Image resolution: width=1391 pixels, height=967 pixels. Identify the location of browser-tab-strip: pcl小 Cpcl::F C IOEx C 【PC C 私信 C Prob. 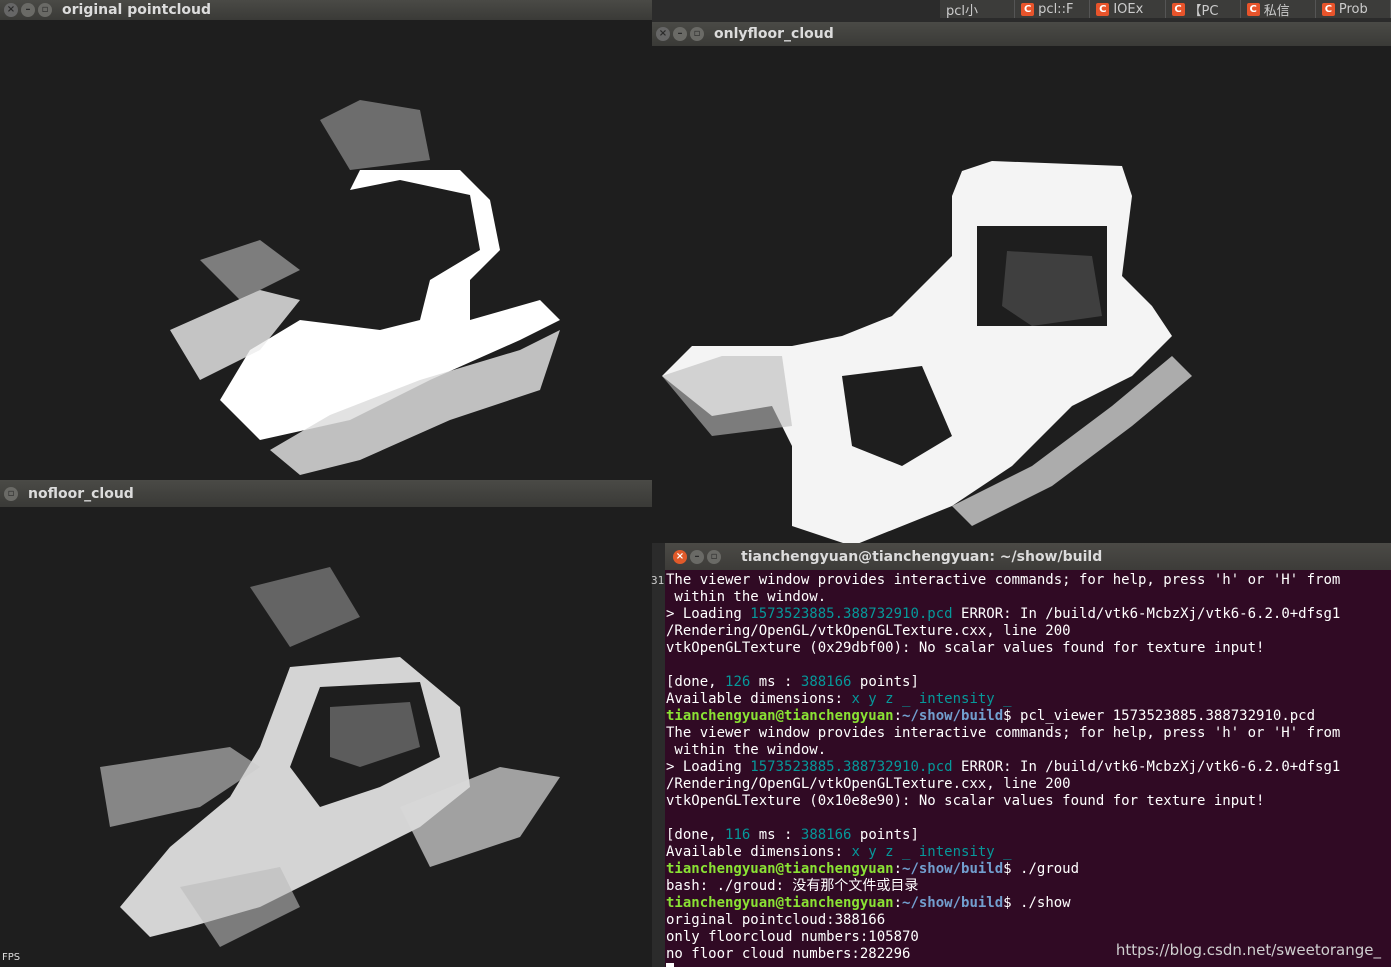
(1165, 9).